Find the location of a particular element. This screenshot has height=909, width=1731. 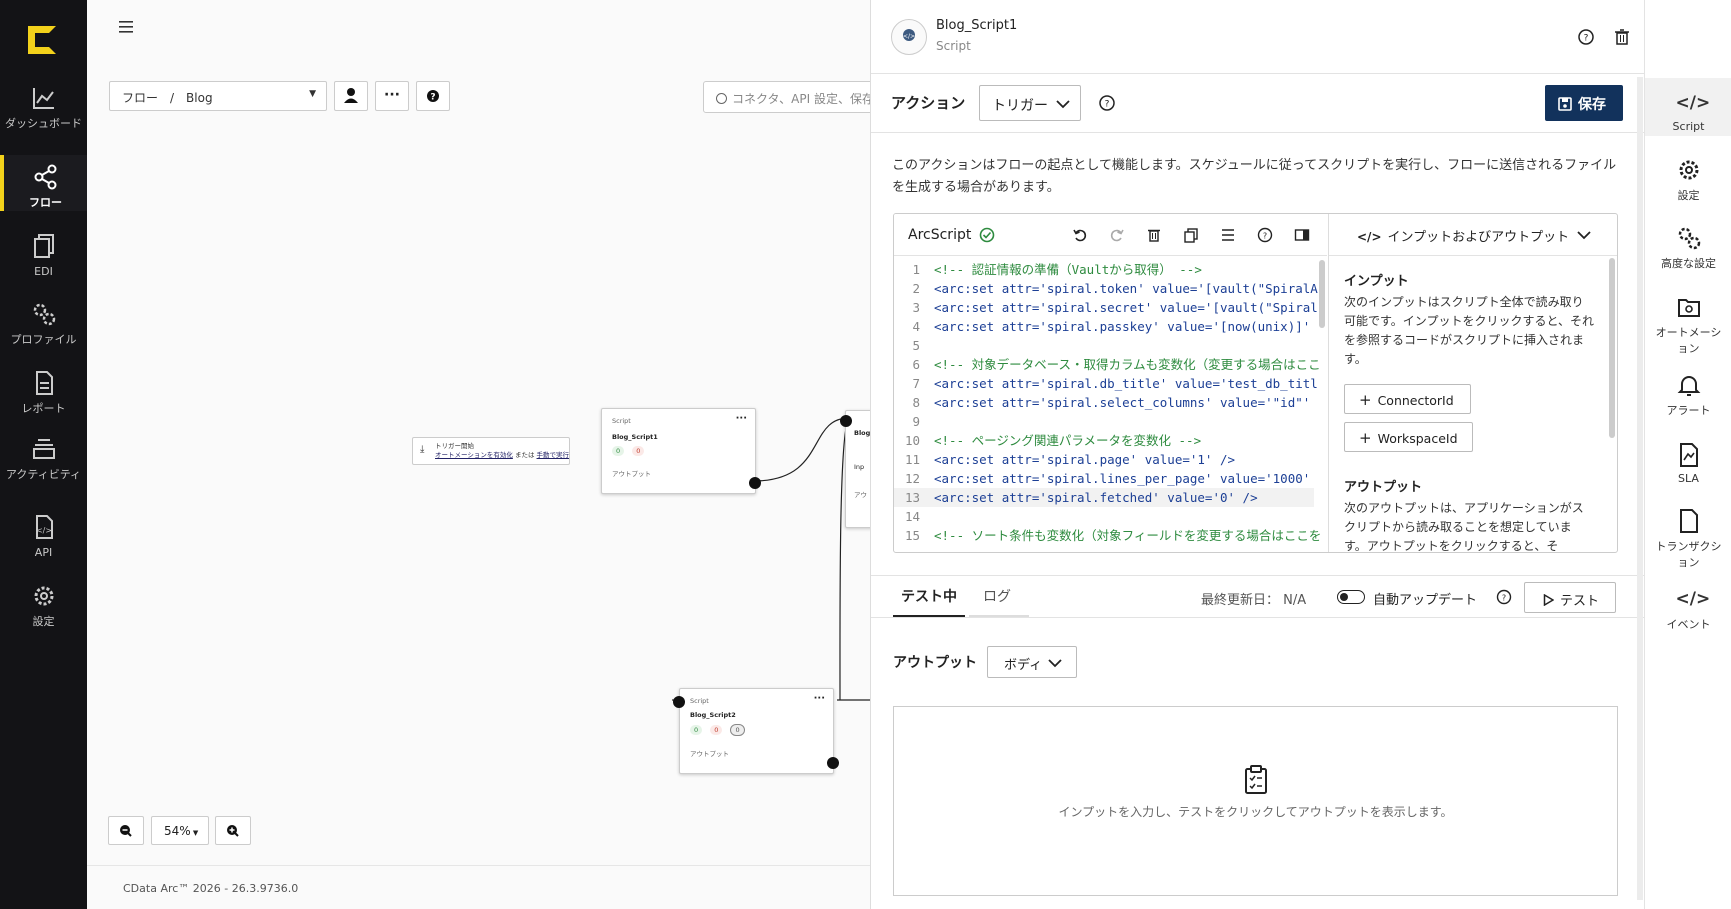

zoom-select: 54% ▼ is located at coordinates (180, 830).